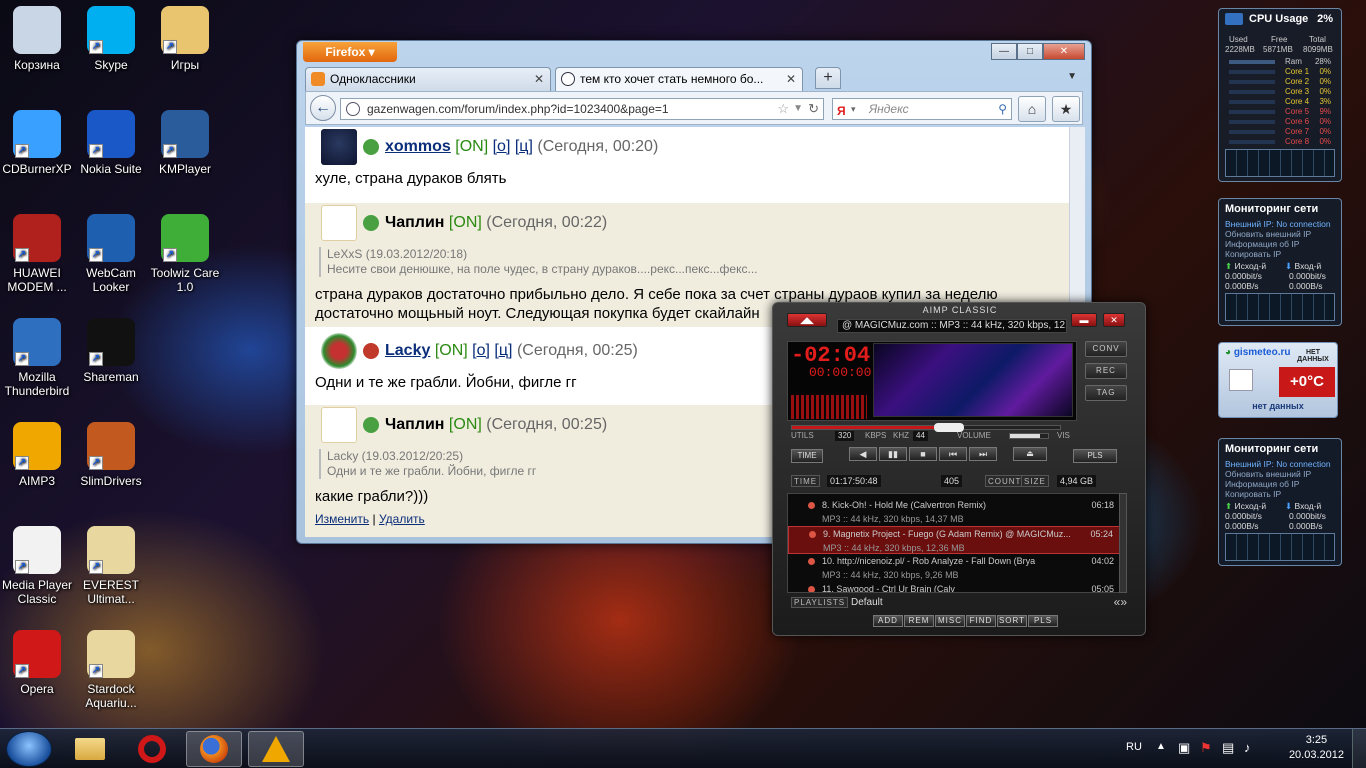 The height and width of the screenshot is (768, 1366). Describe the element at coordinates (402, 519) in the screenshot. I see `delete-link: Удалить` at that location.